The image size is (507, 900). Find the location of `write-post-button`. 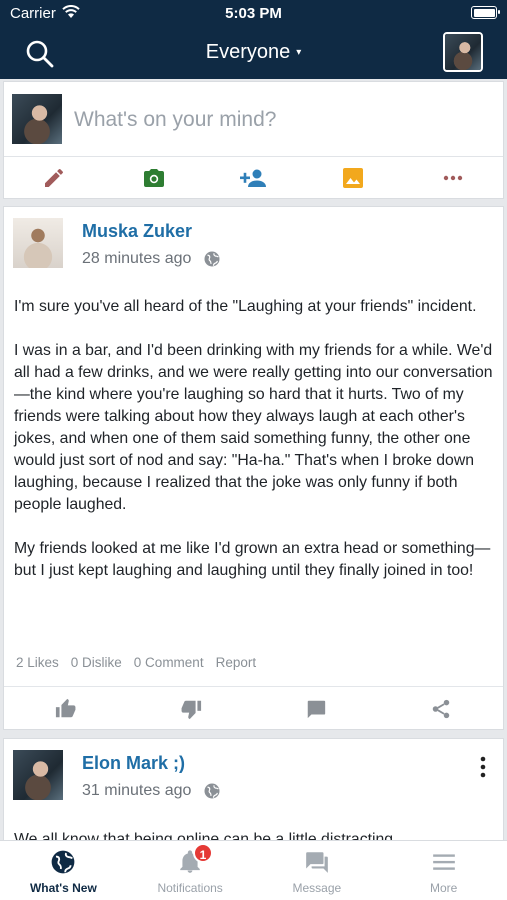

write-post-button is located at coordinates (54, 178).